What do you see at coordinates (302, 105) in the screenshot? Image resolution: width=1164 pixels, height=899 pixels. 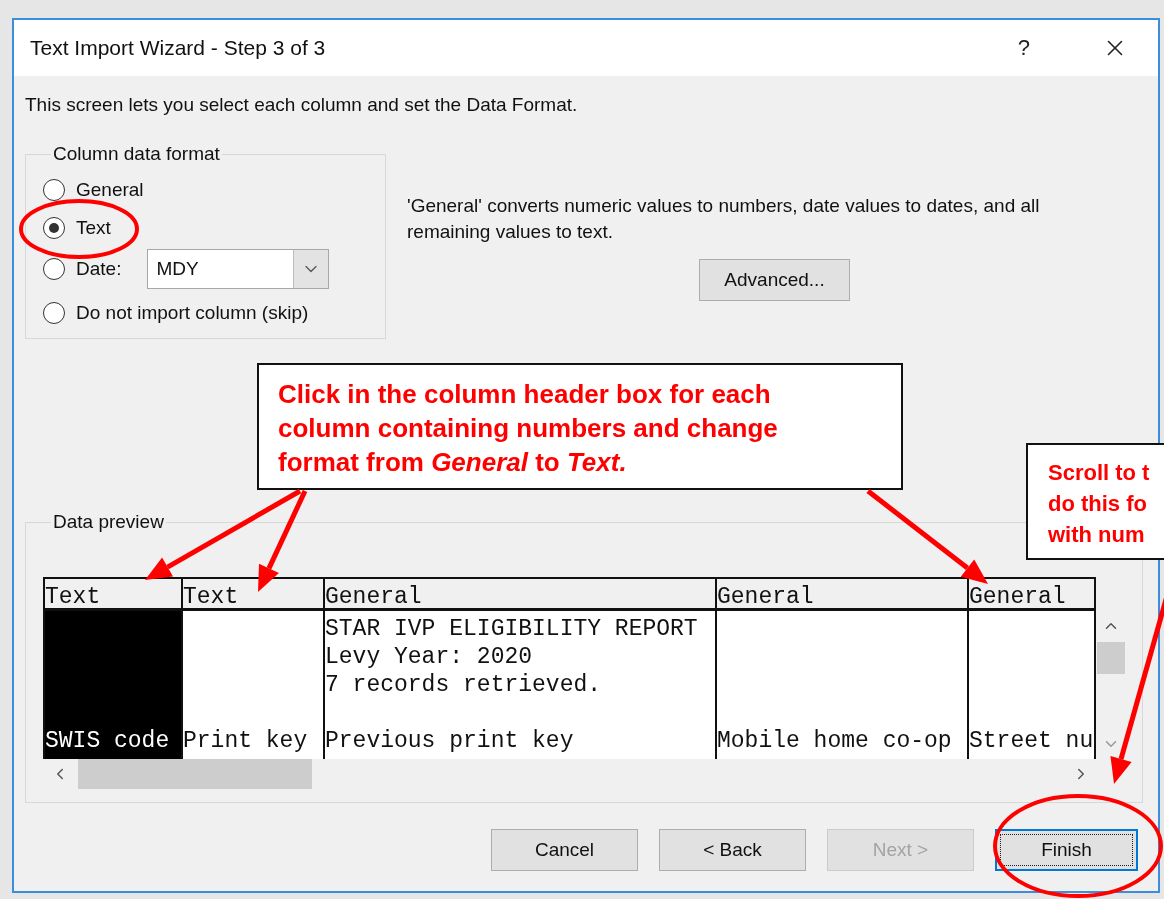 I see `instruction-text: This screen lets you select each column and set the Data Format.` at bounding box center [302, 105].